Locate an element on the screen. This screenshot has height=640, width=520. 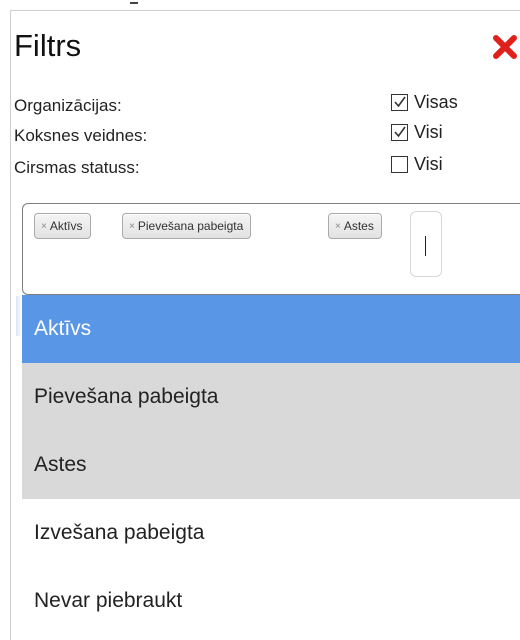
organizacijas-visas-checkbox: Visas is located at coordinates (424, 102).